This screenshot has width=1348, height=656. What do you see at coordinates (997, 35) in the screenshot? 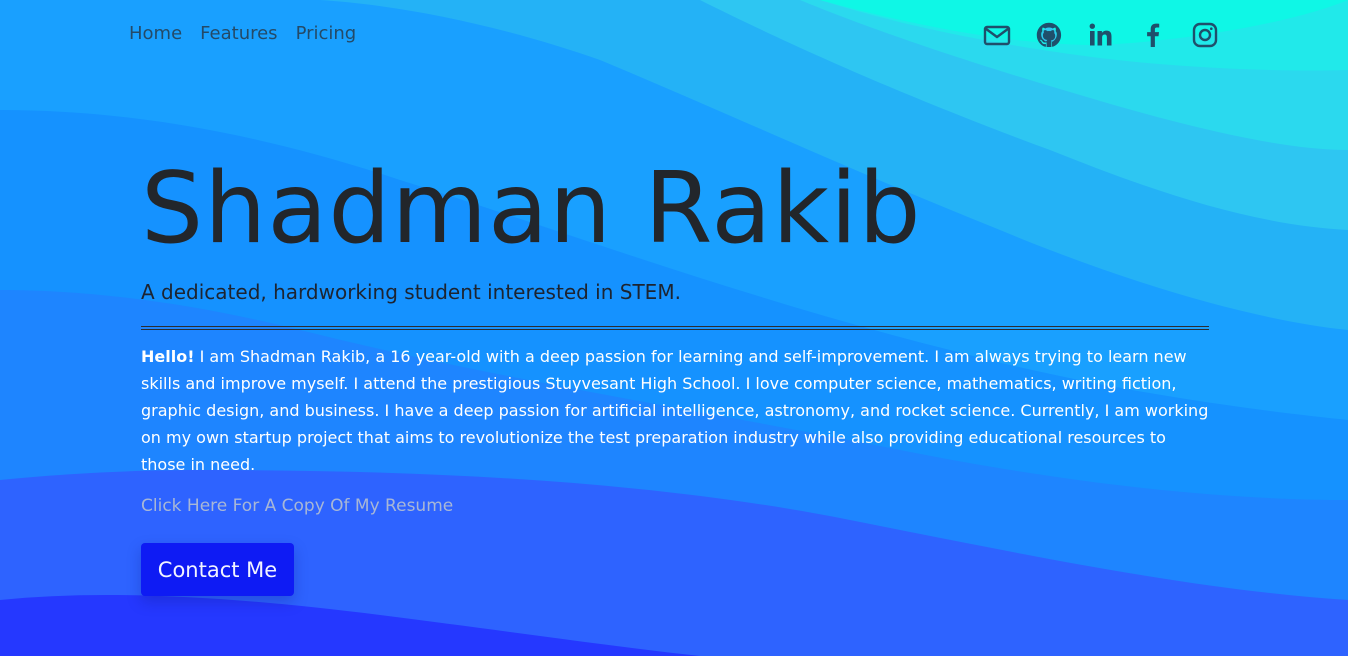
I see `mail-icon` at bounding box center [997, 35].